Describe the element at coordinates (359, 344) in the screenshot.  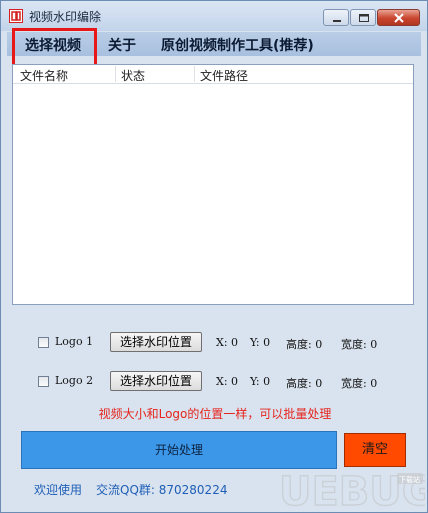
I see `logo-1-width-value: 宽度: 0` at that location.